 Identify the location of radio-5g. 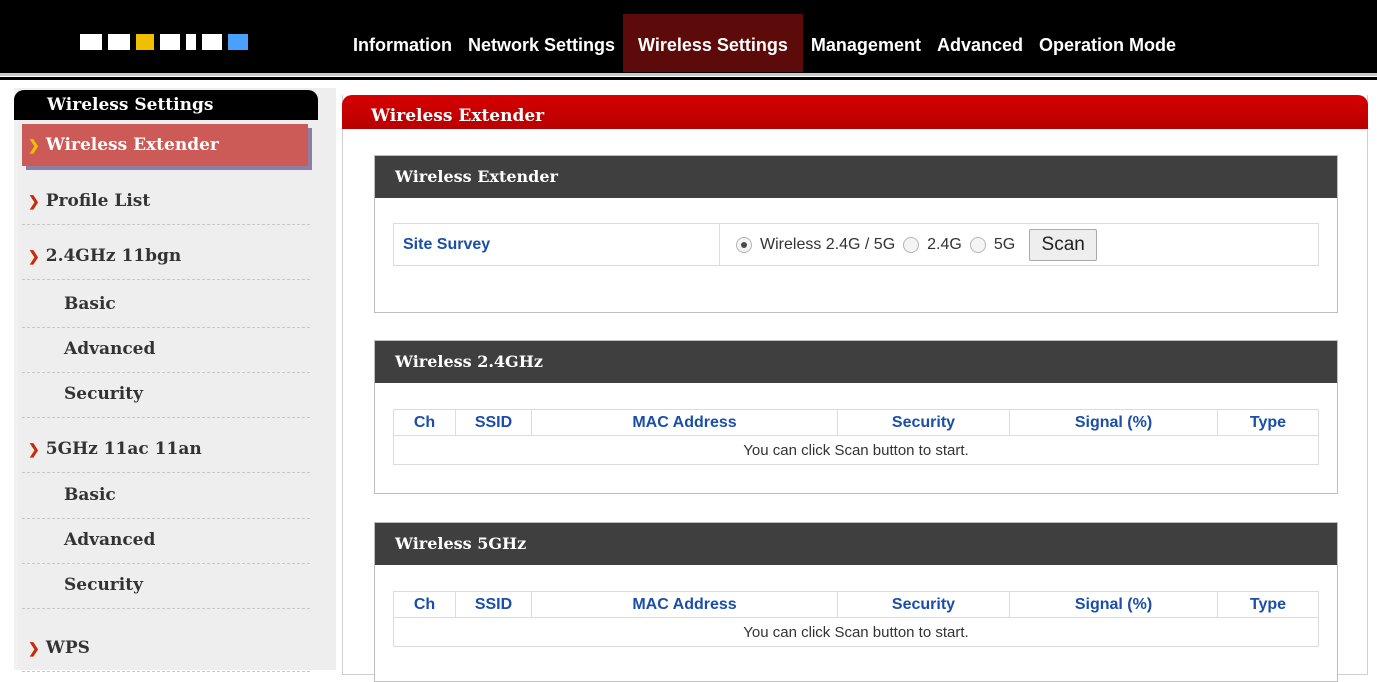
(977, 244).